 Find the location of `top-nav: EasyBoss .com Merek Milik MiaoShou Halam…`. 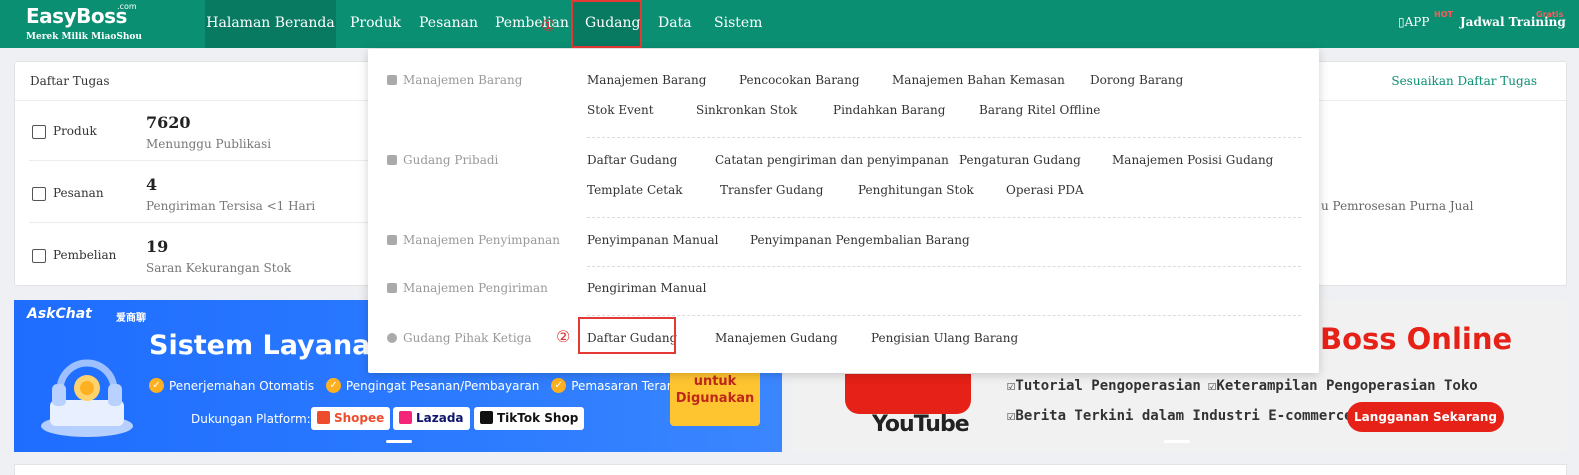

top-nav: EasyBoss .com Merek Milik MiaoShou Halam… is located at coordinates (789, 24).